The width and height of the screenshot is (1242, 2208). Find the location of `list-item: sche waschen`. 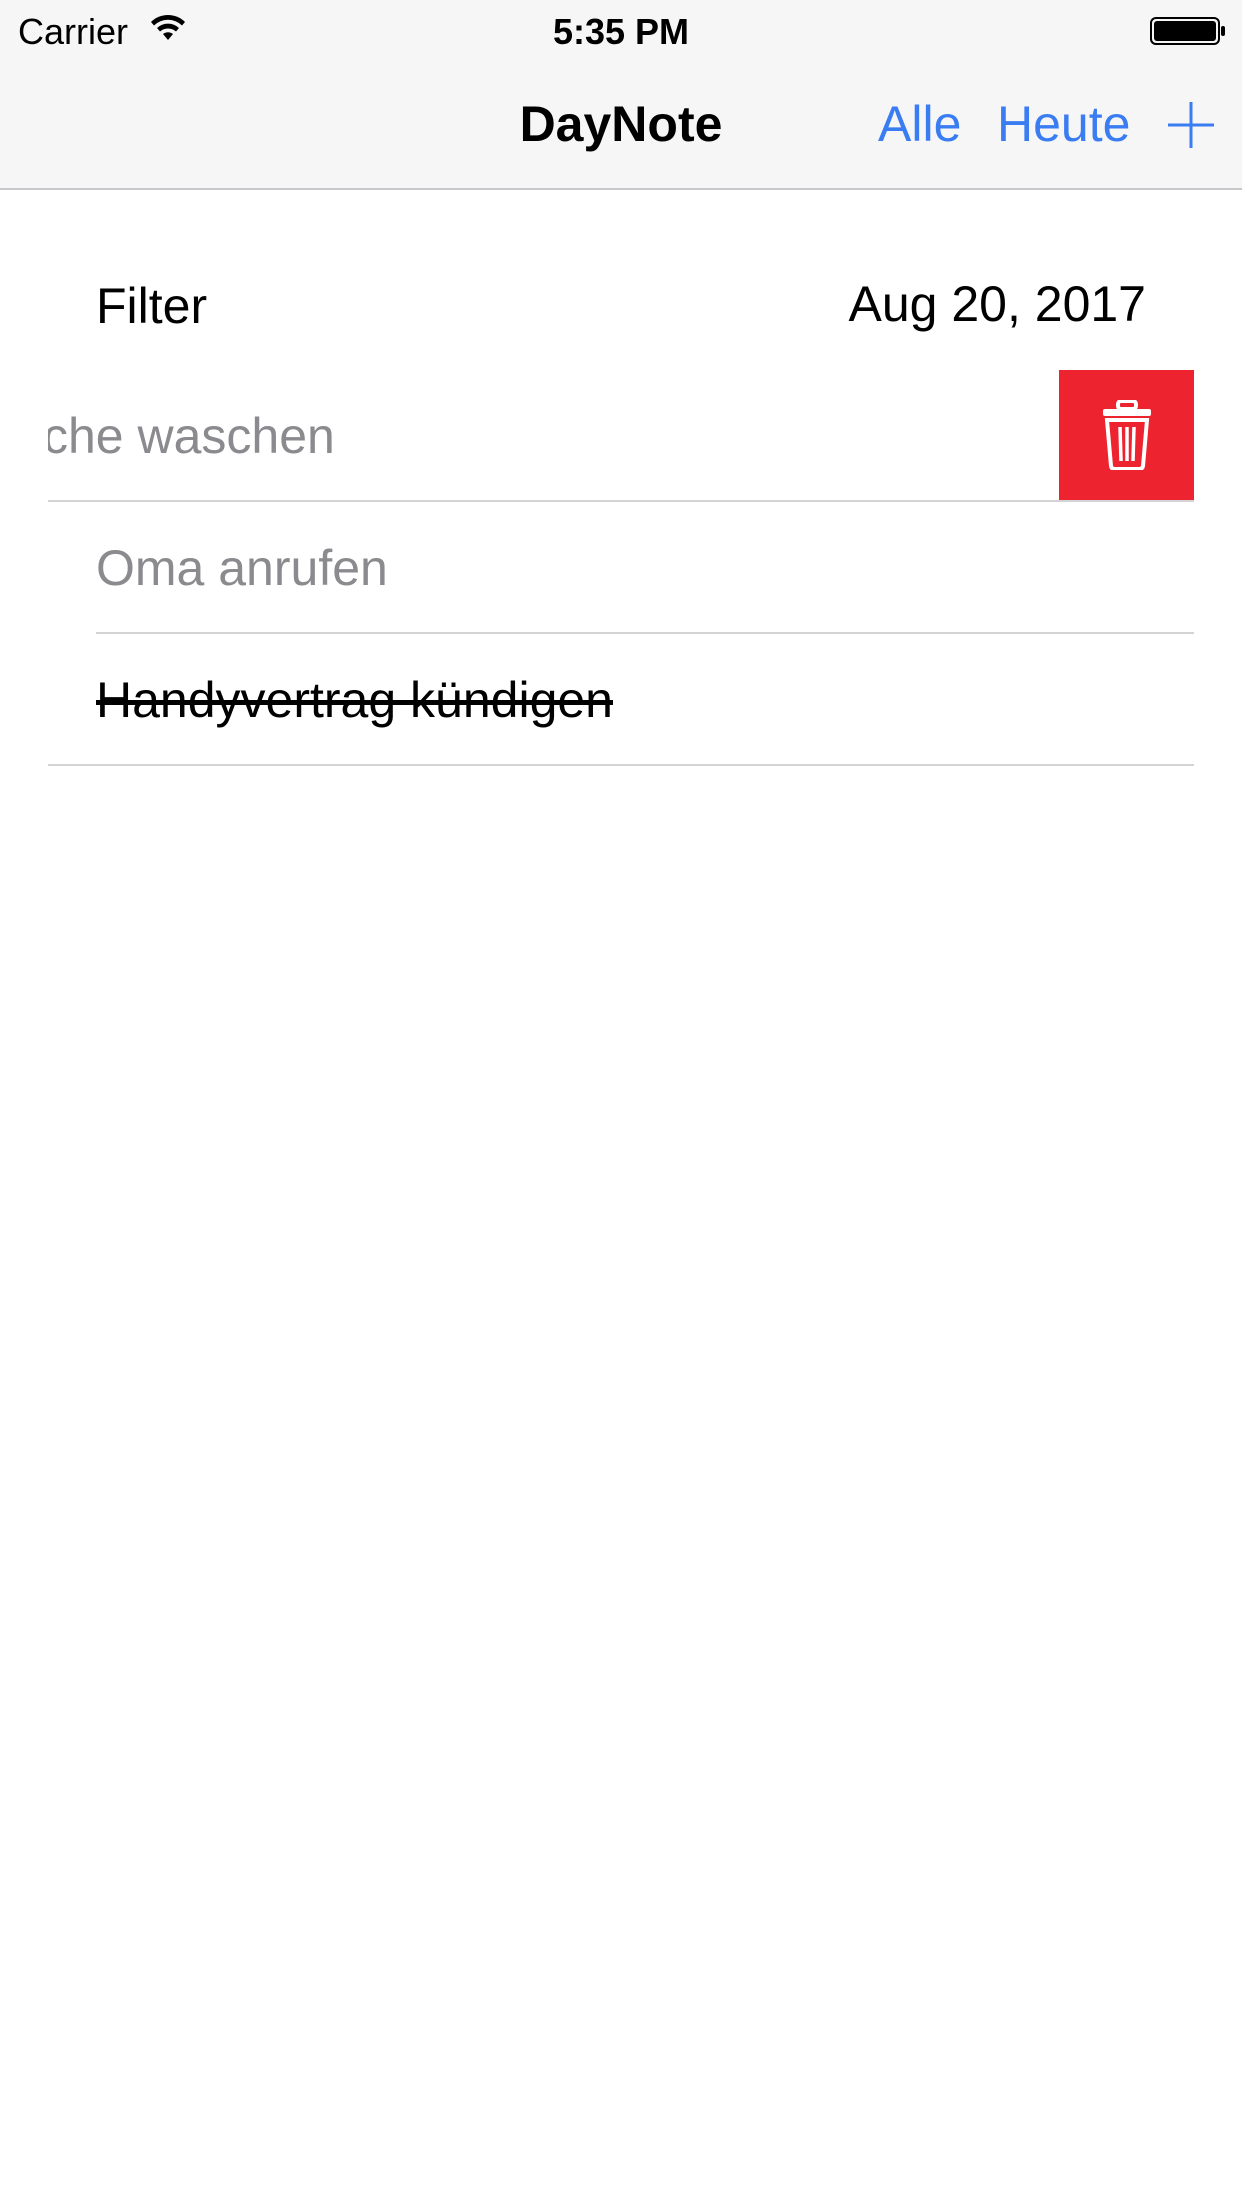

list-item: sche waschen is located at coordinates (621, 436).